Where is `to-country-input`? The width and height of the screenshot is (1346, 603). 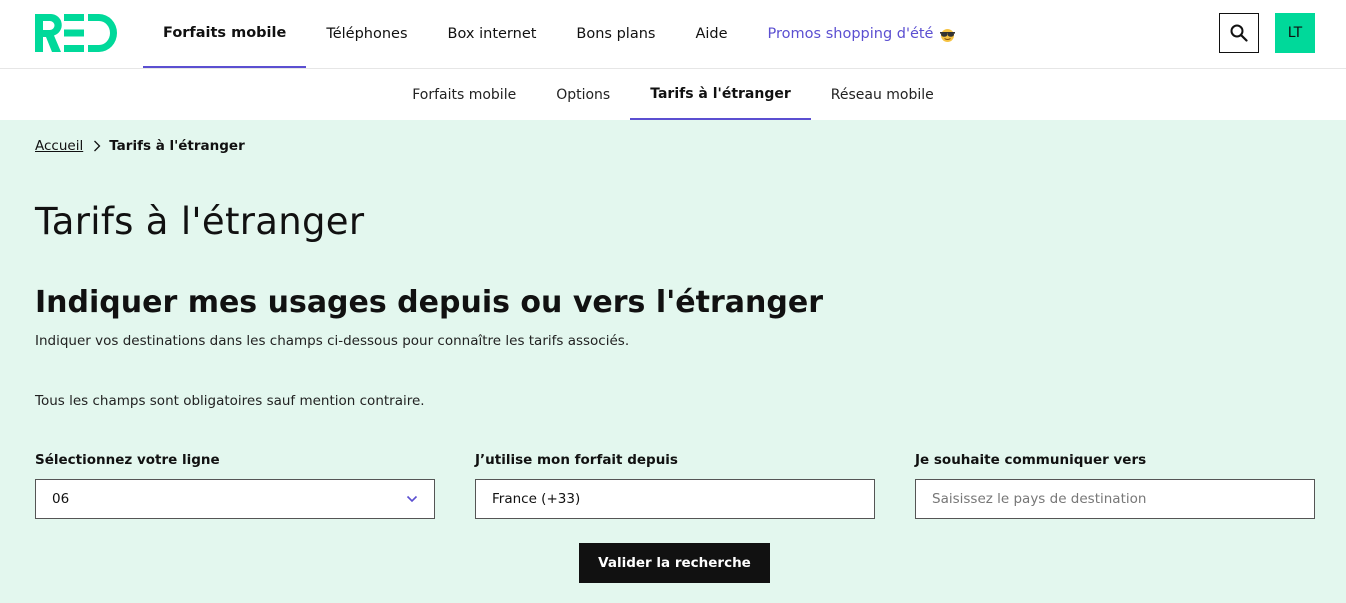
to-country-input is located at coordinates (1115, 499).